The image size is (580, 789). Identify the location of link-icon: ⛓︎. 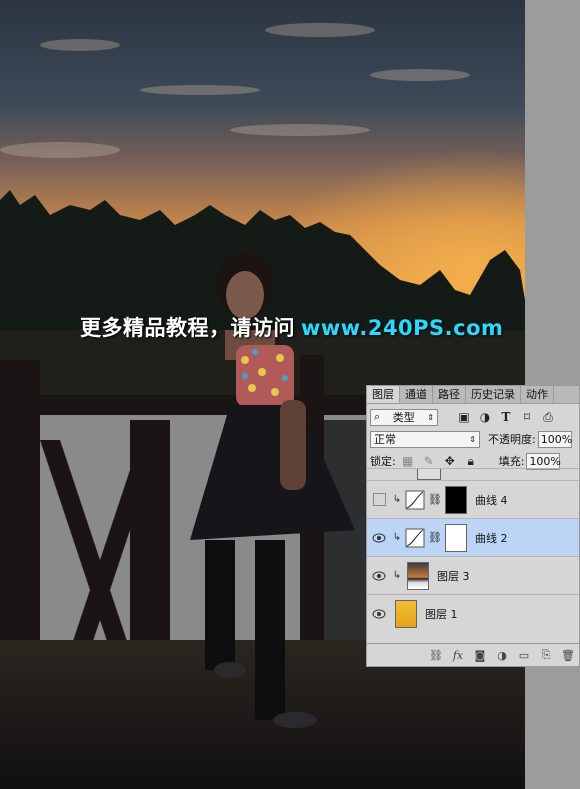
(436, 655).